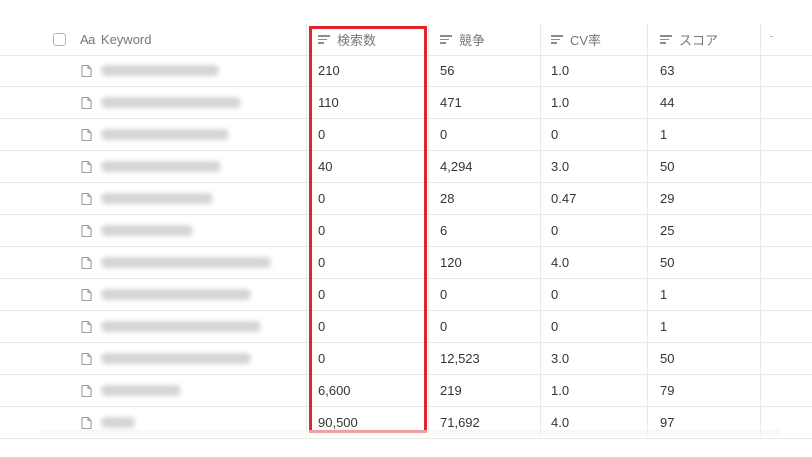 Image resolution: width=812 pixels, height=457 pixels. Describe the element at coordinates (490, 262) in the screenshot. I see `competition-cell: 120` at that location.